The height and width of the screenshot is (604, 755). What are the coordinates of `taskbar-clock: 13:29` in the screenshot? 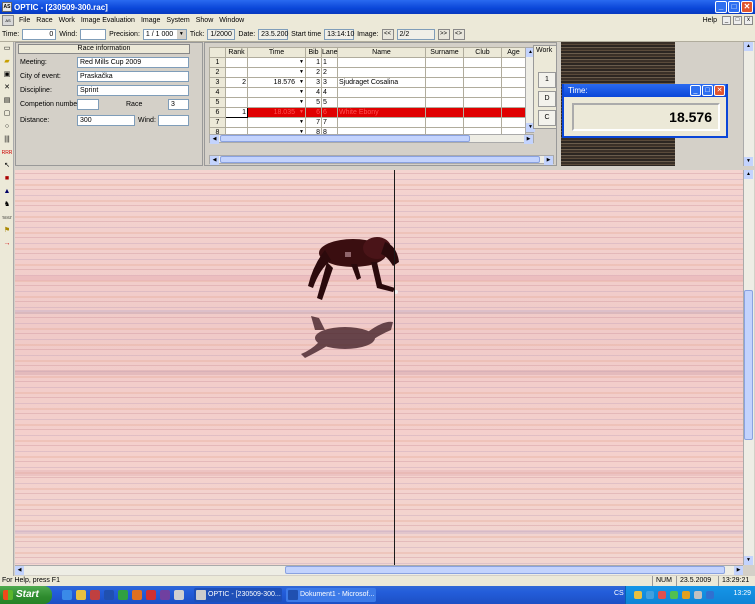 It's located at (742, 593).